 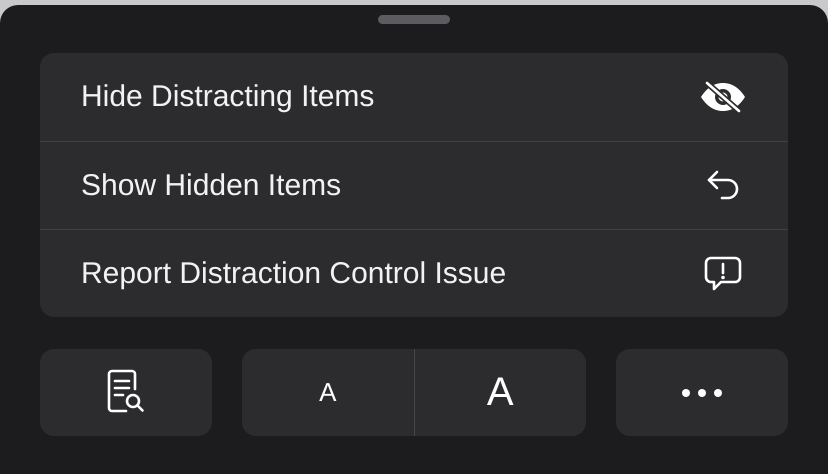 I want to click on reader-button, so click(x=126, y=392).